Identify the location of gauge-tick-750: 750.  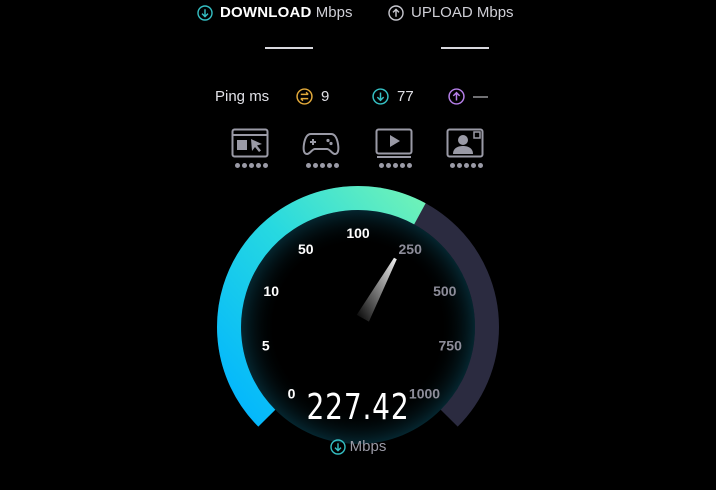
(451, 345).